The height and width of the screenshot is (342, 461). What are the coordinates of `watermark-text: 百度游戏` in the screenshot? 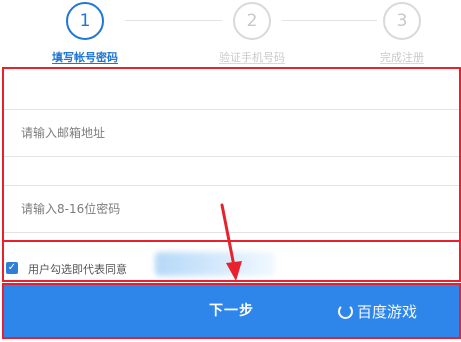 It's located at (387, 311).